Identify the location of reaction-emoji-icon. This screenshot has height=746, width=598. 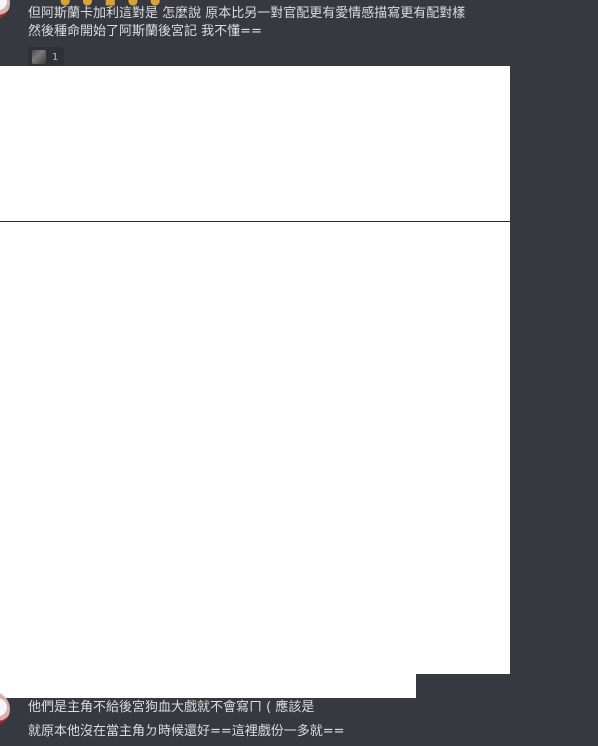
(39, 57).